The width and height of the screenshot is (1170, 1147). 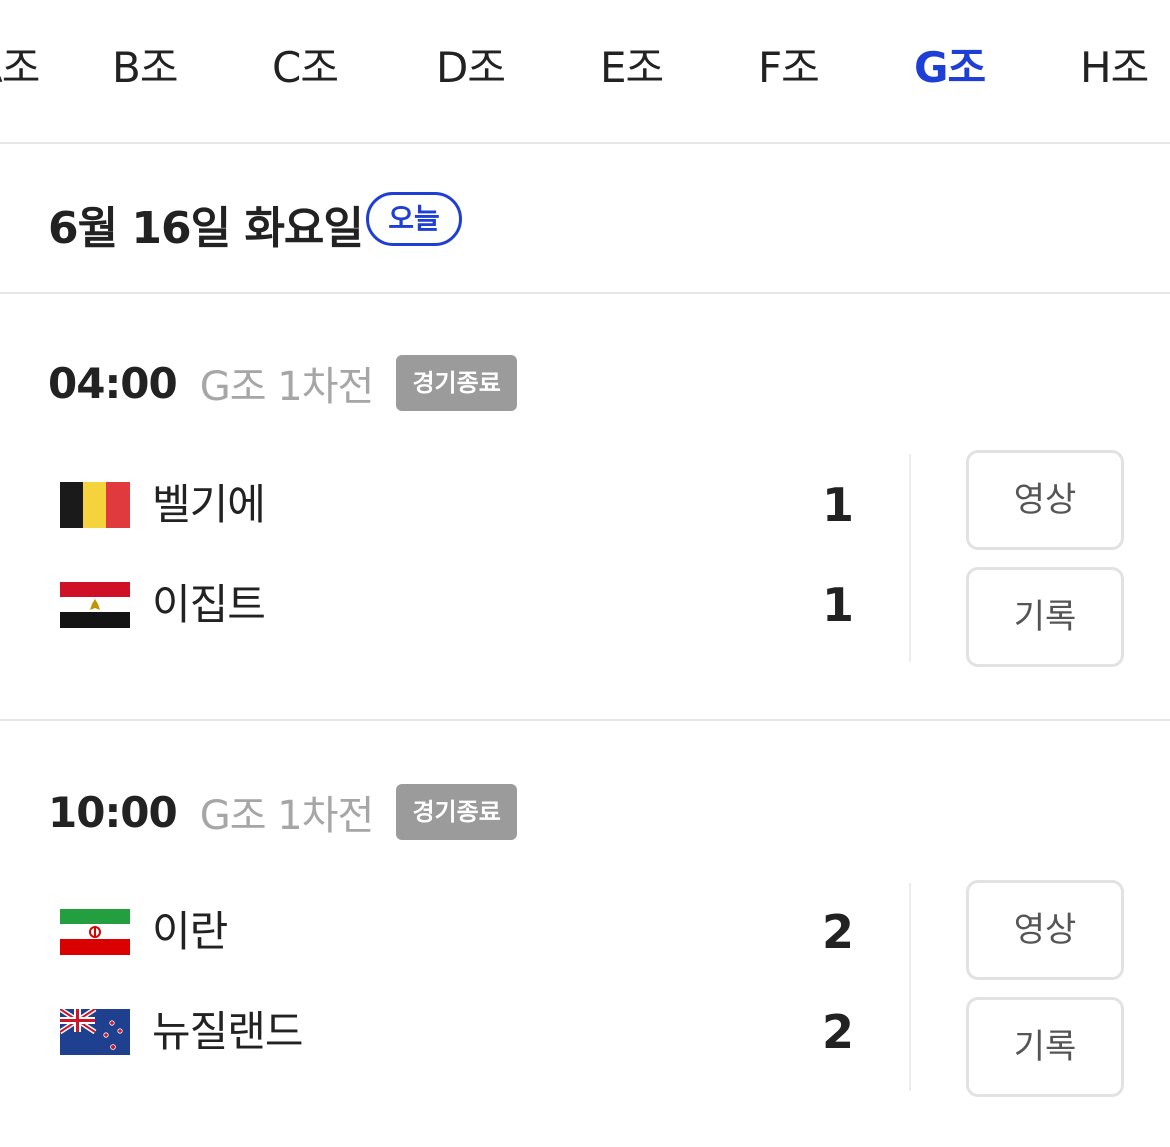 What do you see at coordinates (950, 68) in the screenshot?
I see `tab-group-g: G조` at bounding box center [950, 68].